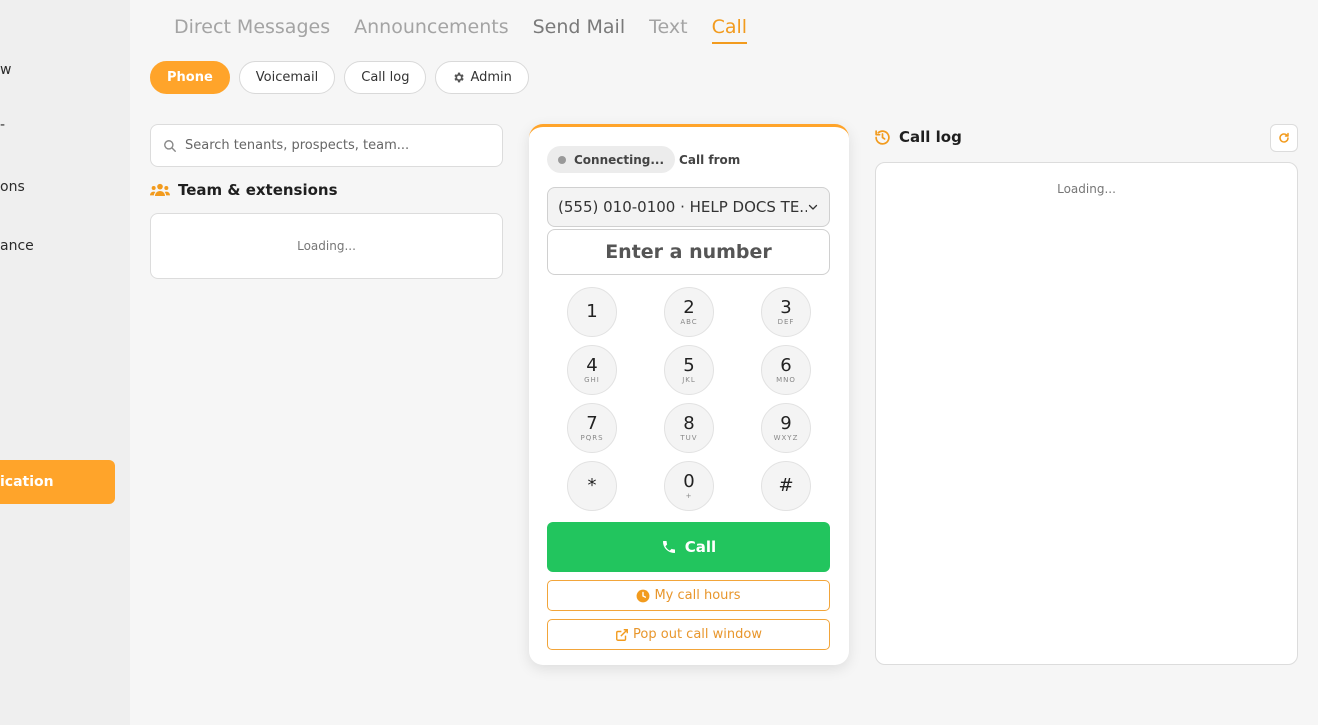 The height and width of the screenshot is (725, 1318). I want to click on users-icon, so click(160, 189).